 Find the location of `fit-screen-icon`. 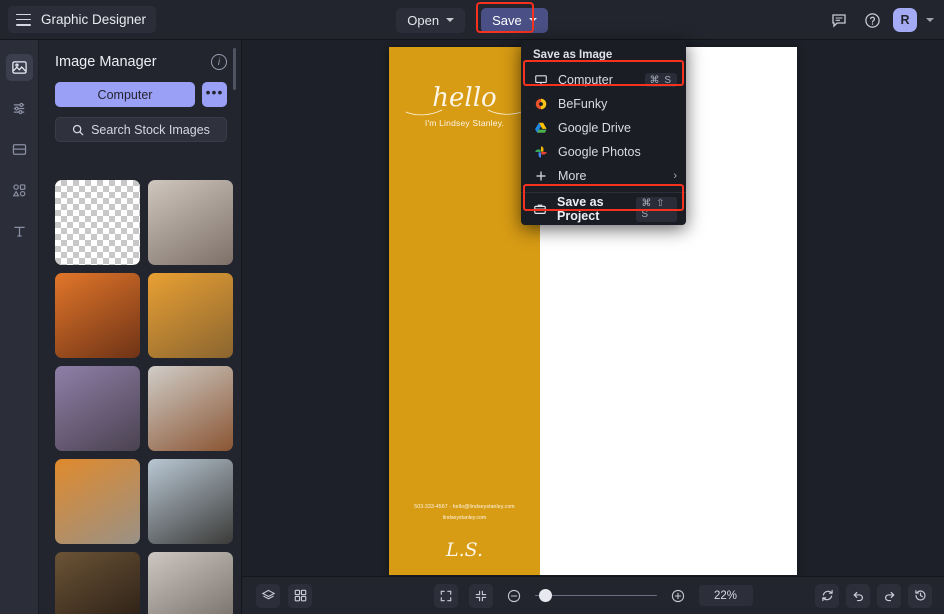

fit-screen-icon is located at coordinates (480, 595).